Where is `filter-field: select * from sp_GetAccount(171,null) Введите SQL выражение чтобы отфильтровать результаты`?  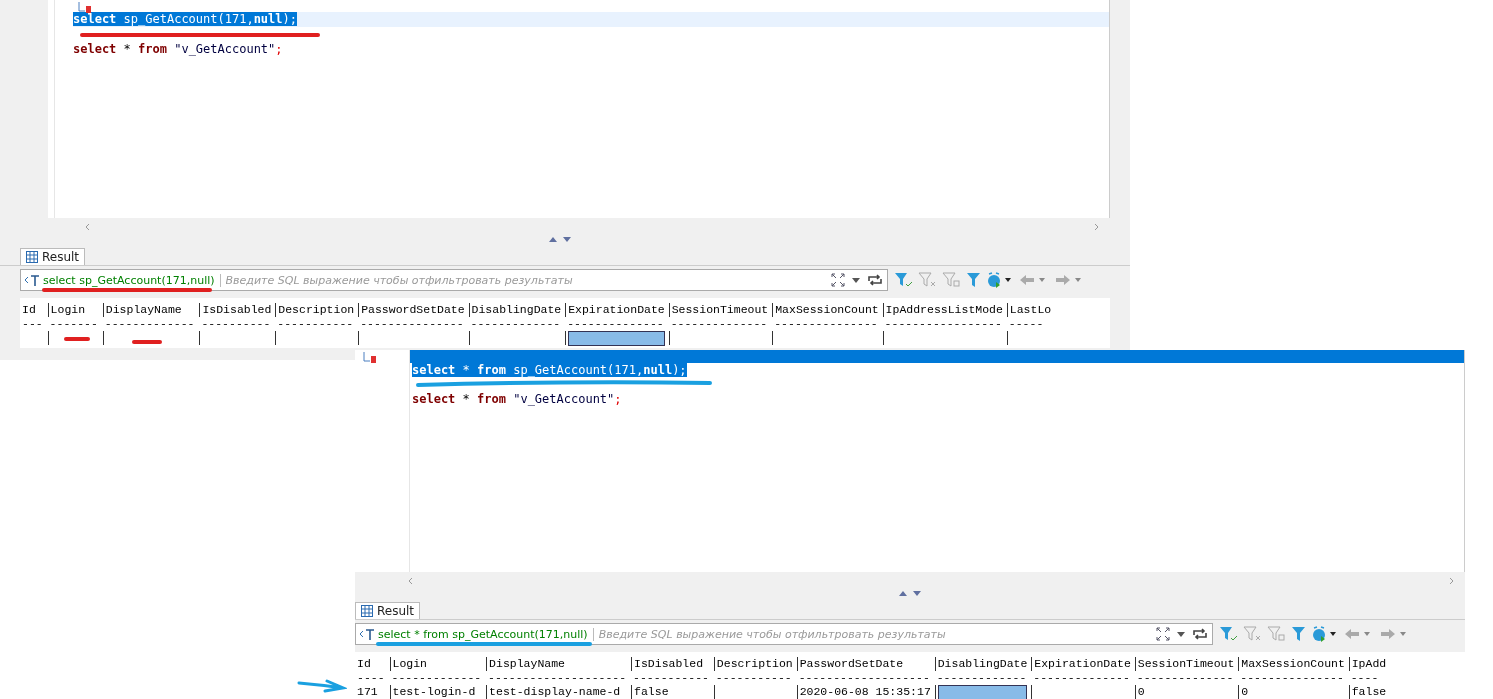
filter-field: select * from sp_GetAccount(171,null) Введите SQL выражение чтобы отфильтровать результаты is located at coordinates (784, 634).